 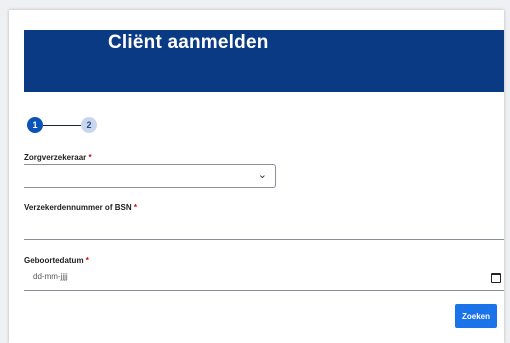 I want to click on birthdate-placeholder: dd-mm-jjjj, so click(x=50, y=276).